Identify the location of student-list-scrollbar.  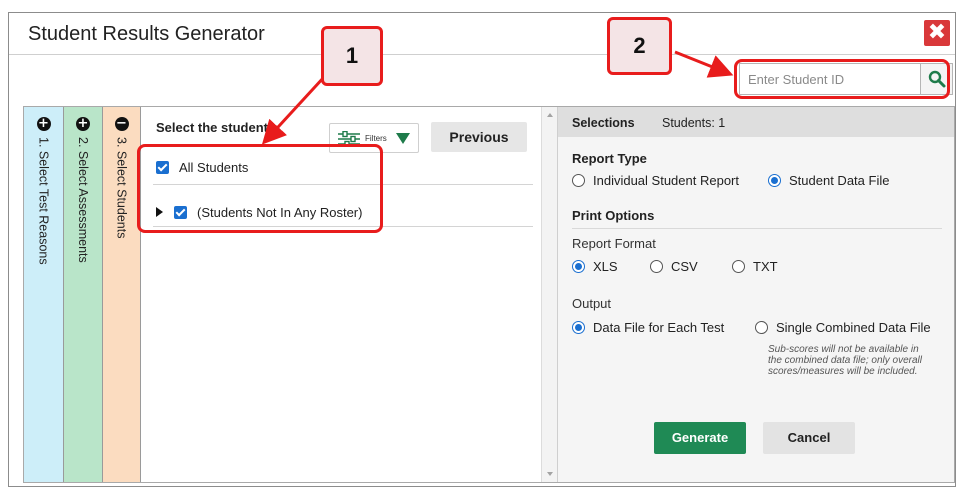
(549, 294).